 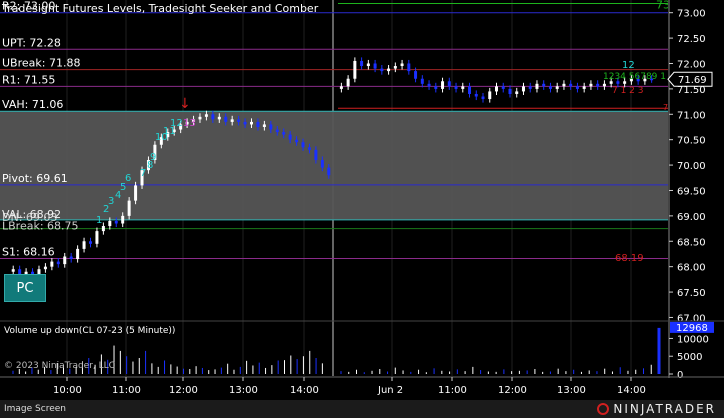 What do you see at coordinates (40, 226) in the screenshot?
I see `level-label-lbreak: LBreak: 68.75` at bounding box center [40, 226].